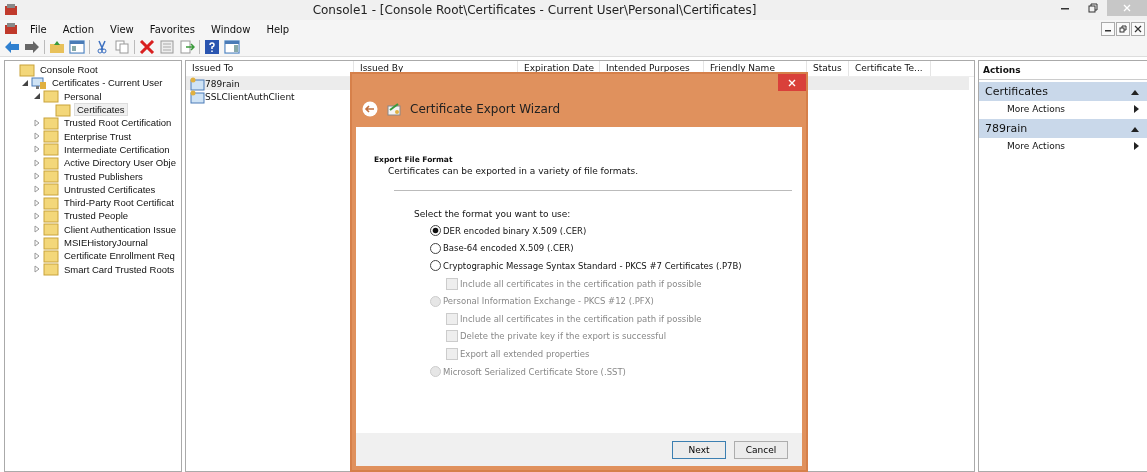 The image size is (1147, 472). Describe the element at coordinates (534, 10) in the screenshot. I see `window-title: Console1 - [Console Root\Certificates - Current User\Personal\Certificates]` at that location.